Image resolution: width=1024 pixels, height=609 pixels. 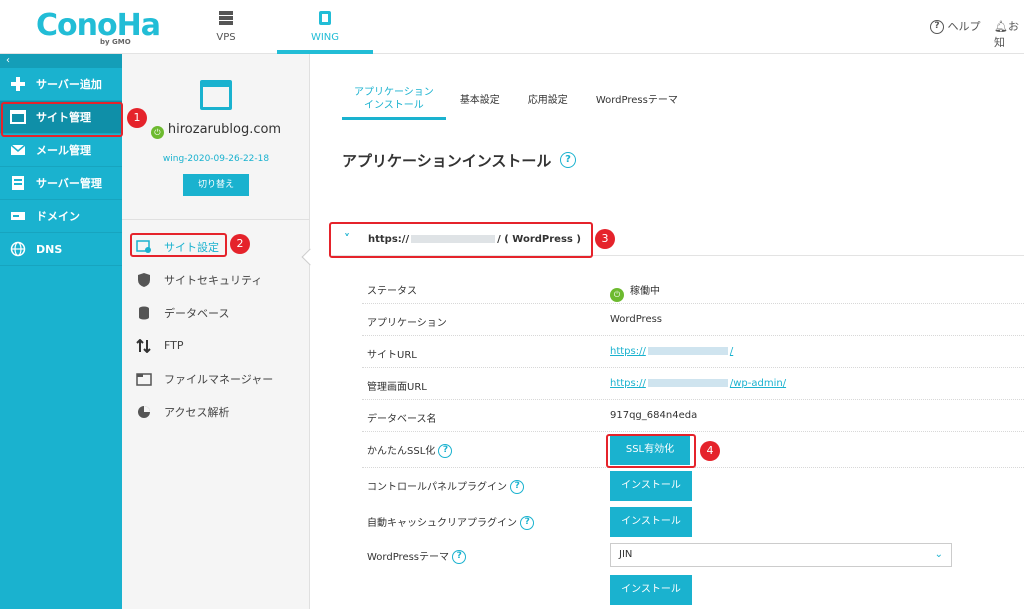 I want to click on conoha-logo: ConoHa by GMO, so click(x=98, y=28).